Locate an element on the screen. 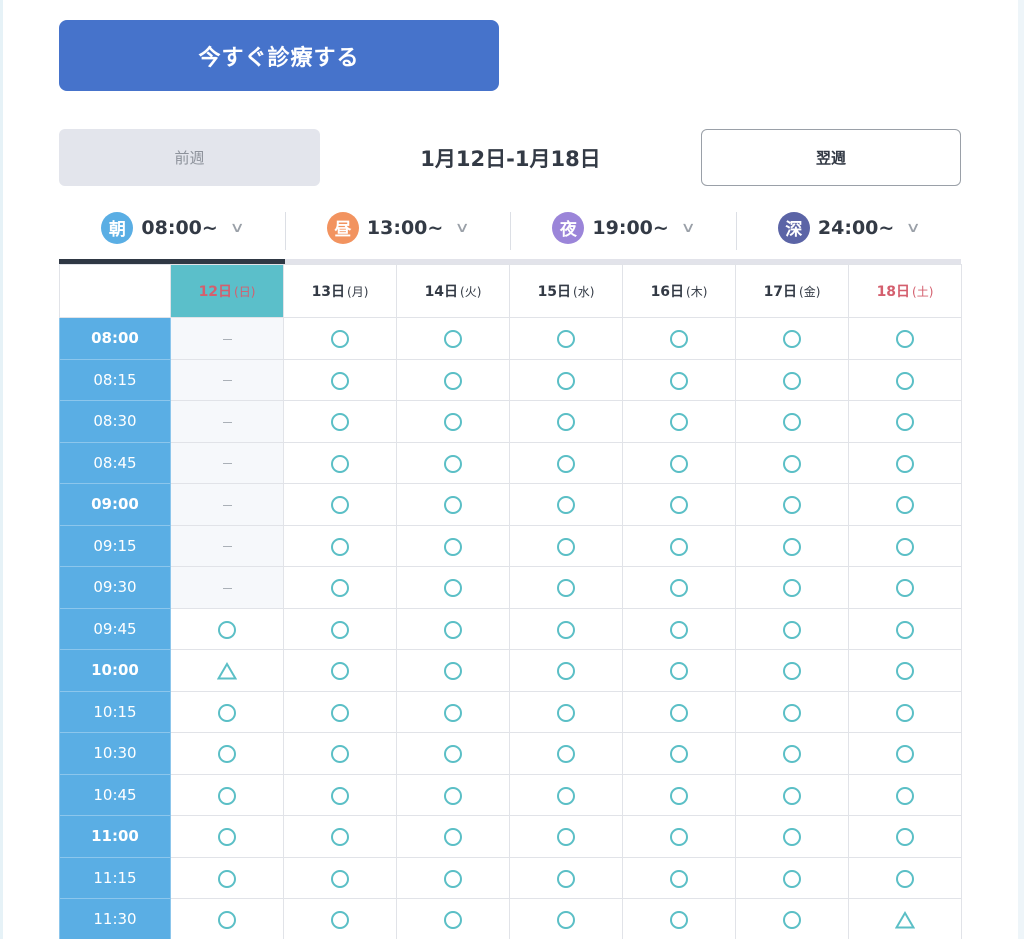 The width and height of the screenshot is (1024, 939). tab-time-slot-1: 朝 08:00~ ∨ is located at coordinates (172, 237).